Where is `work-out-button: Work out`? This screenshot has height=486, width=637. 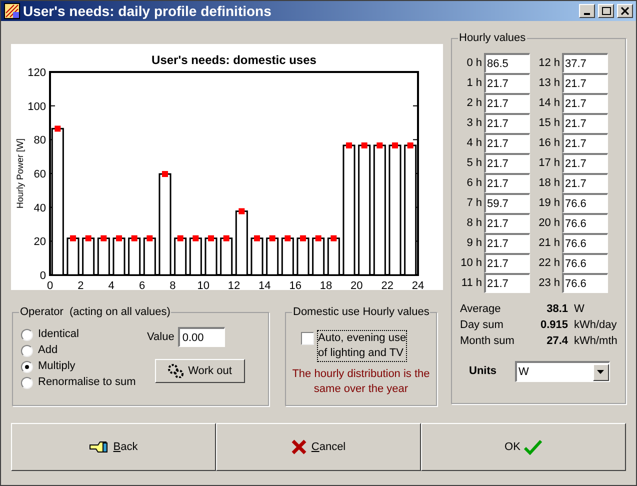 work-out-button: Work out is located at coordinates (200, 371).